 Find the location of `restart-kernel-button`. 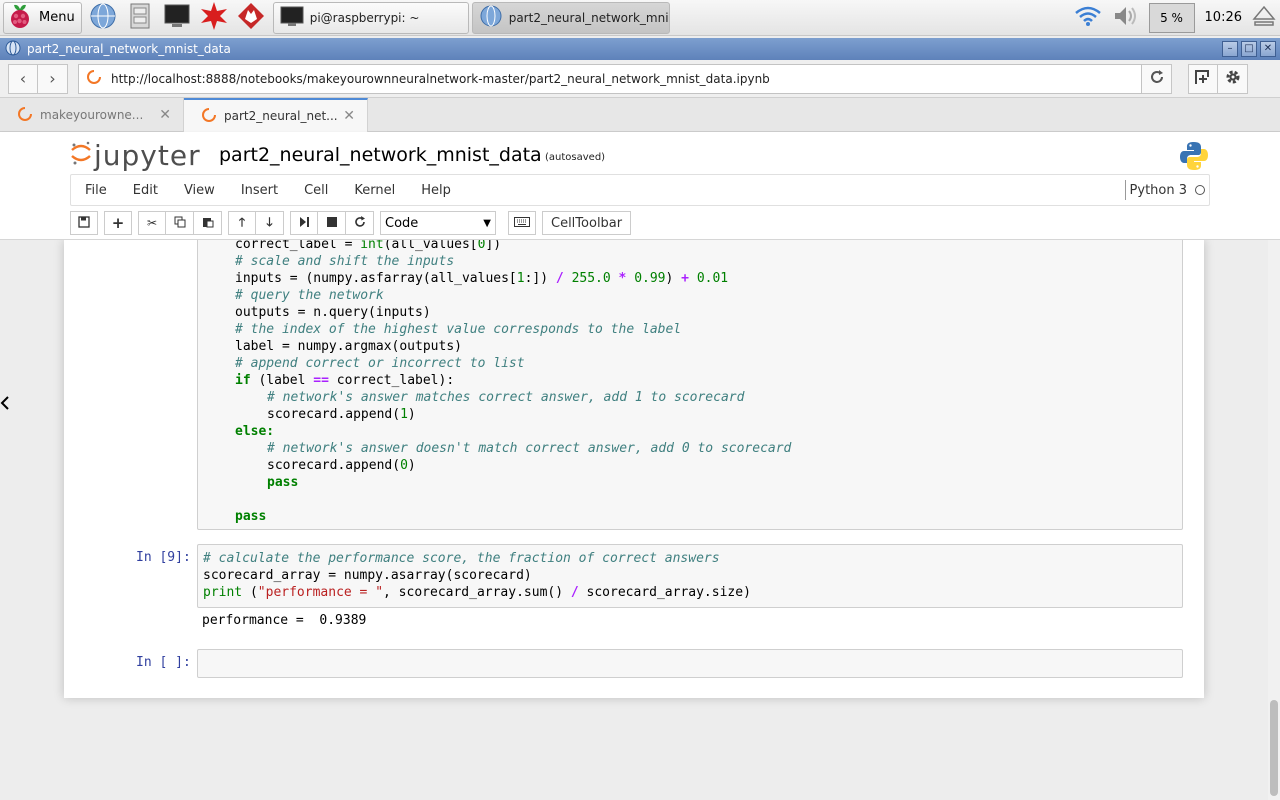

restart-kernel-button is located at coordinates (360, 223).